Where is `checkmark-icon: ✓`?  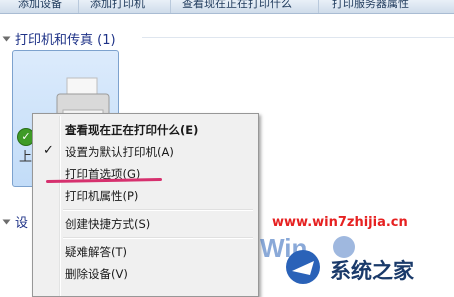
checkmark-icon: ✓ is located at coordinates (48, 150).